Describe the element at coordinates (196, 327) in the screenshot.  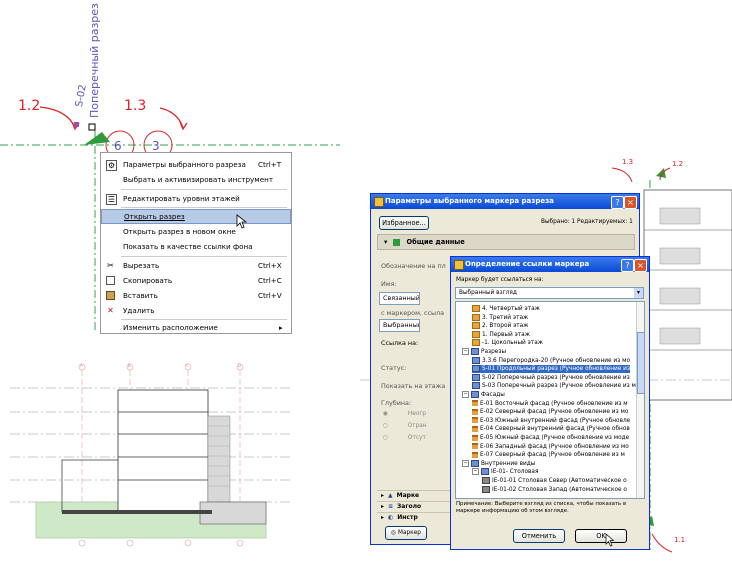
I see `menu-item-change-location: Изменить расположение ▸` at that location.